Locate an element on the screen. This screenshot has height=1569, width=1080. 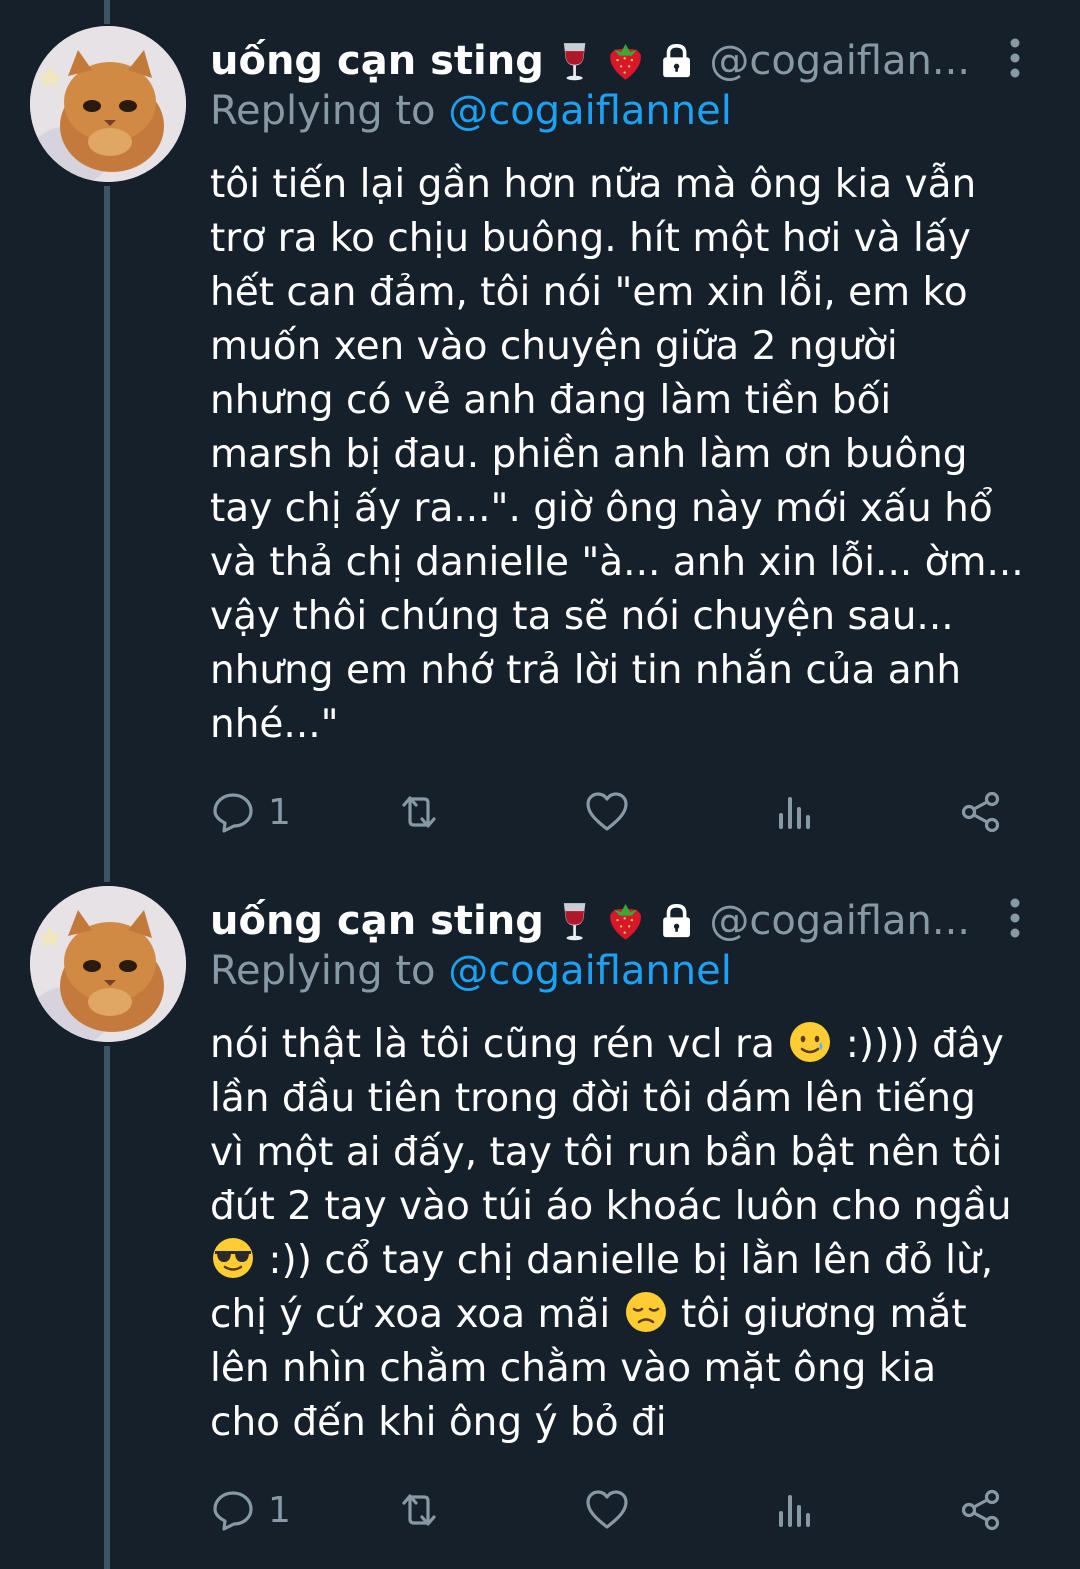
text-part: nói thật là tôi cũng rén vcl ra is located at coordinates (499, 1044).